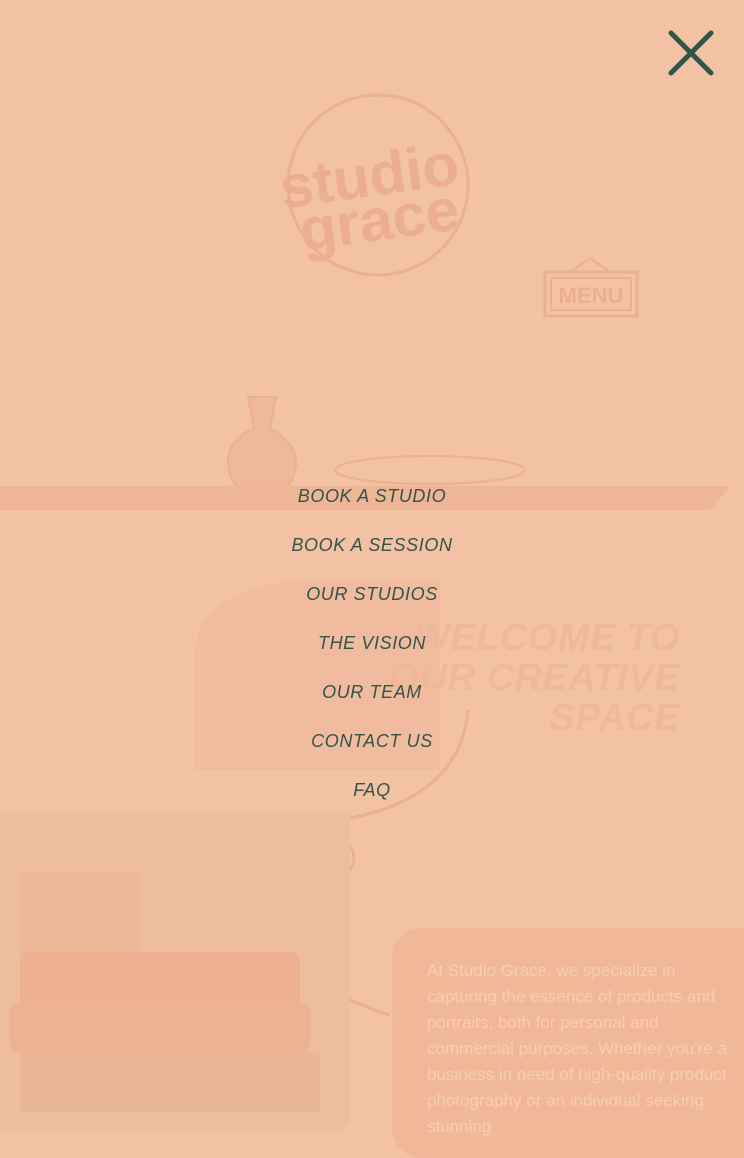  Describe the element at coordinates (372, 696) in the screenshot. I see `menu-item-our-team: OUR TEAM` at that location.